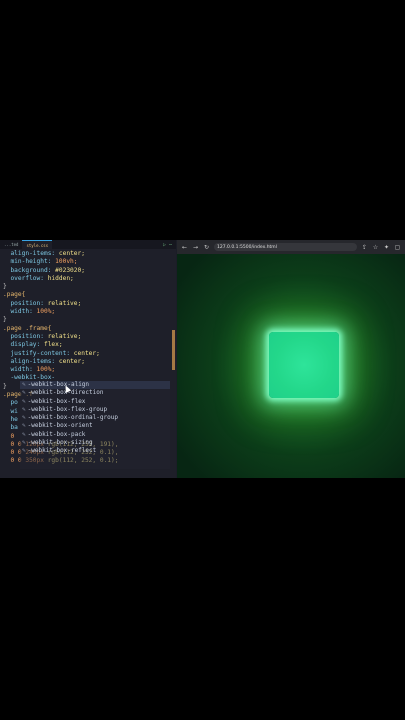  Describe the element at coordinates (88, 271) in the screenshot. I see `code-line: background: #023020;` at that location.